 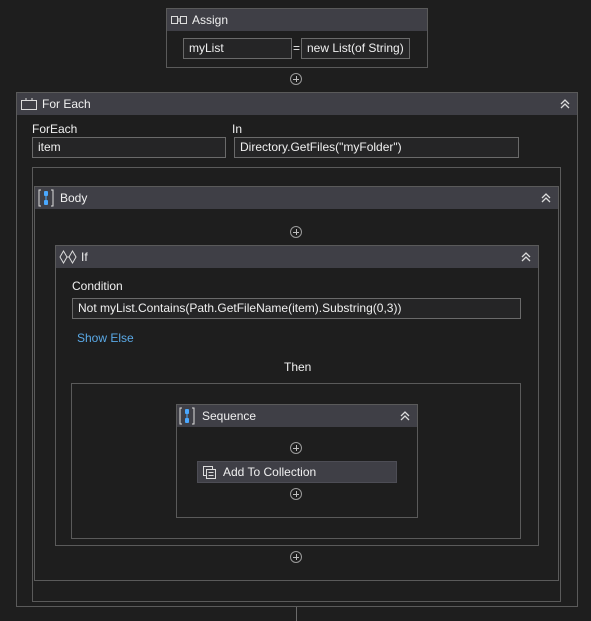 What do you see at coordinates (55, 129) in the screenshot?
I see `foreach-variable-label: ForEach` at bounding box center [55, 129].